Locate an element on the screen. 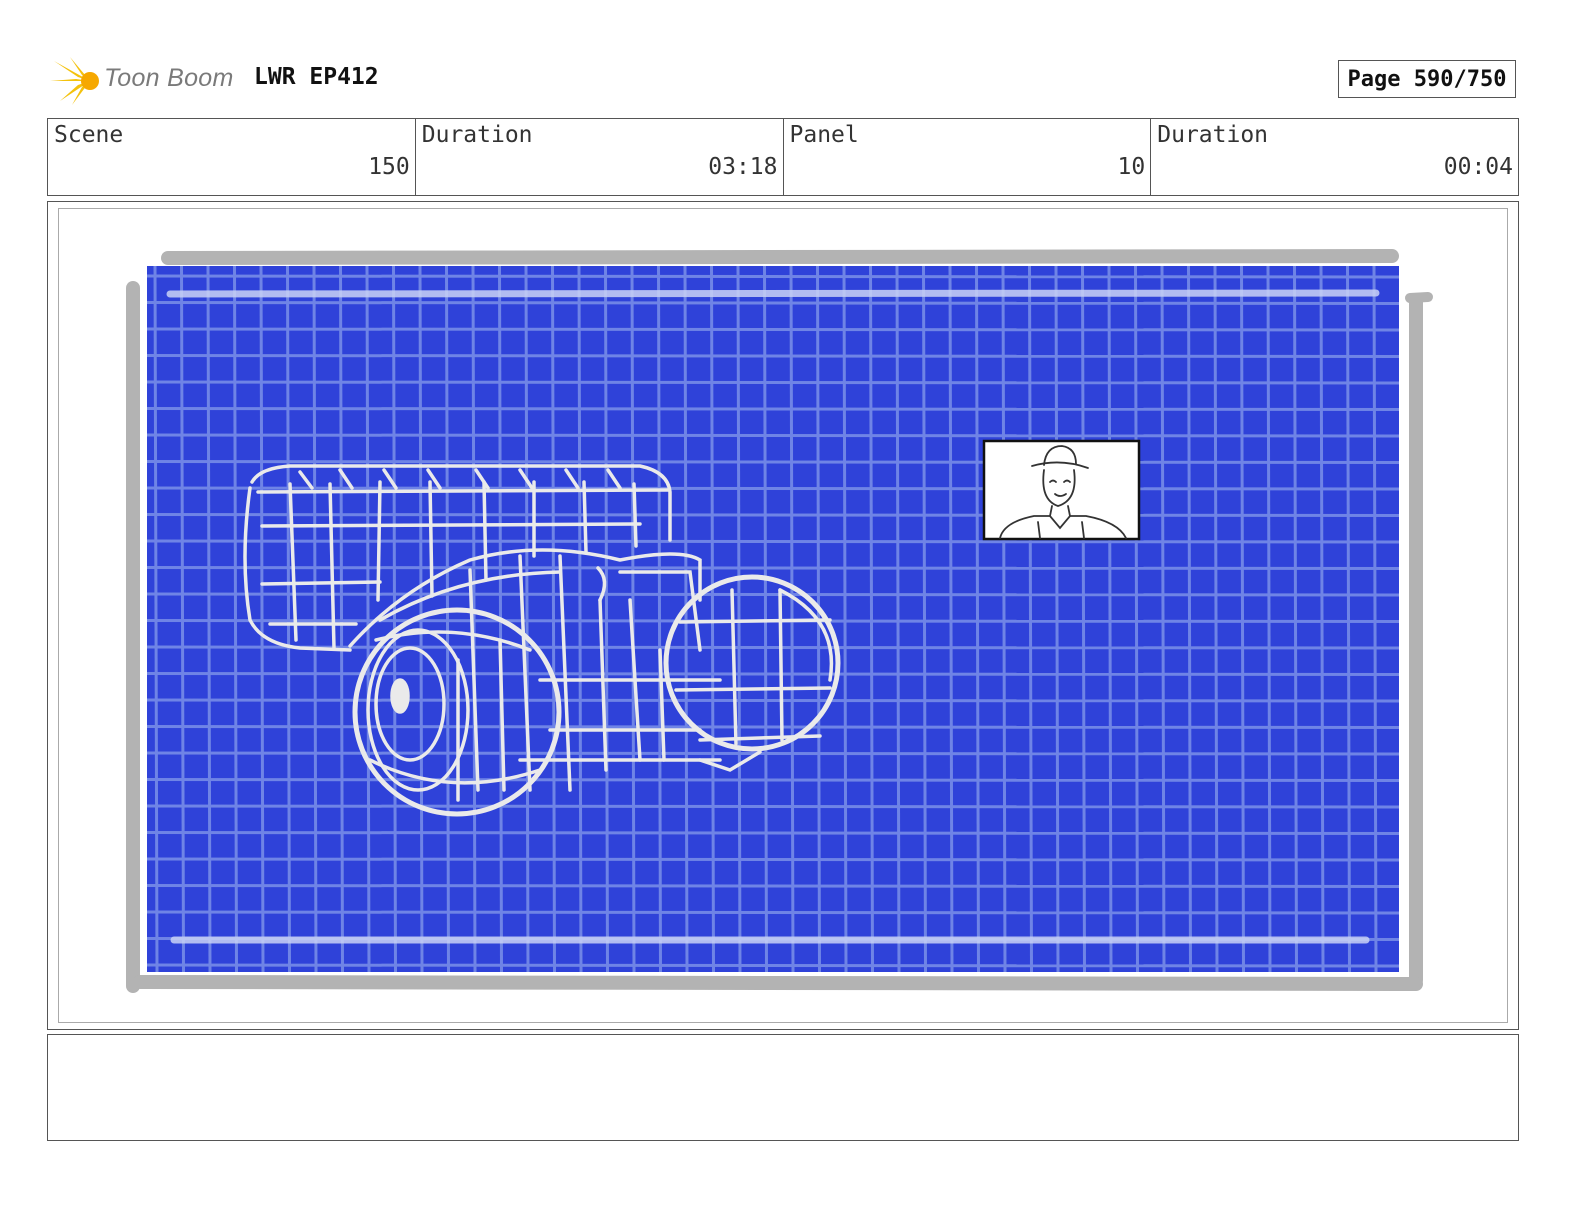 The height and width of the screenshot is (1224, 1584). panel-duration-label: Duration is located at coordinates (1213, 135).